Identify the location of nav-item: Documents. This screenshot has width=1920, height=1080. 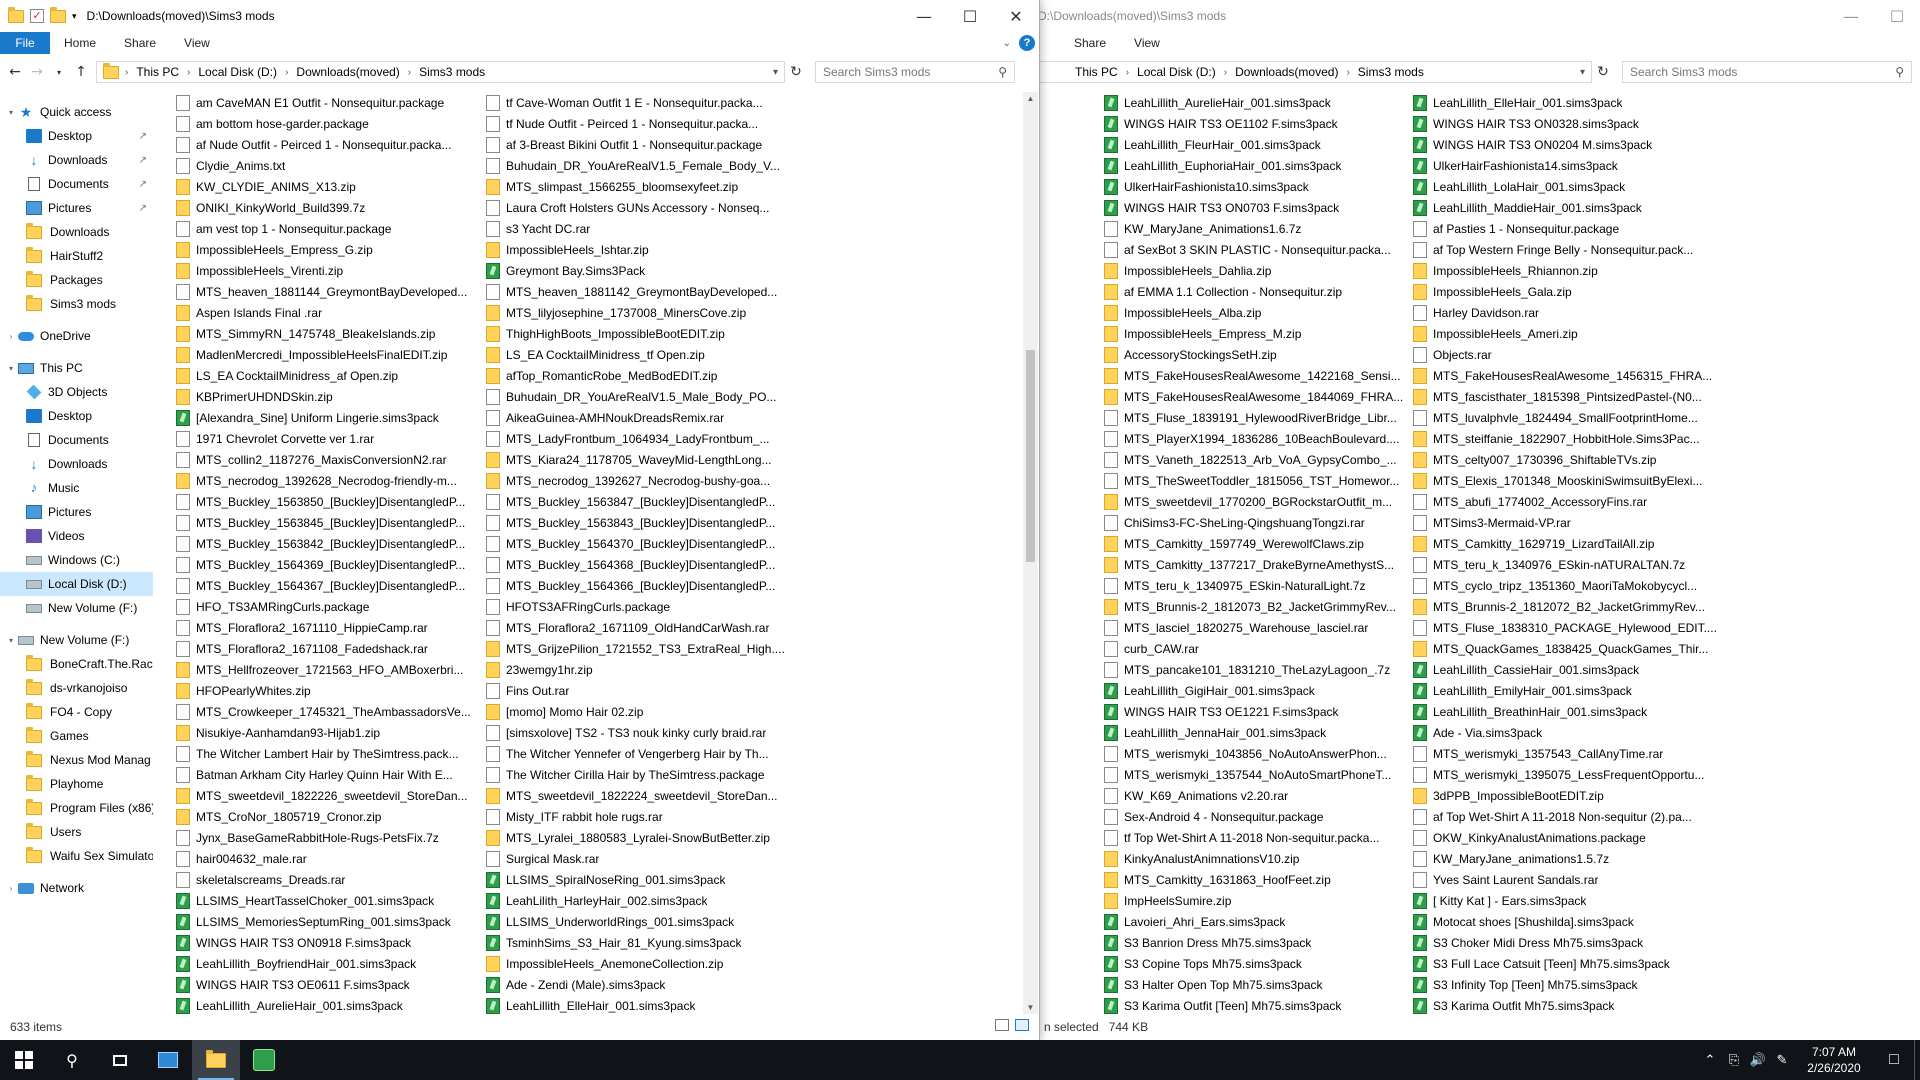
(76, 440).